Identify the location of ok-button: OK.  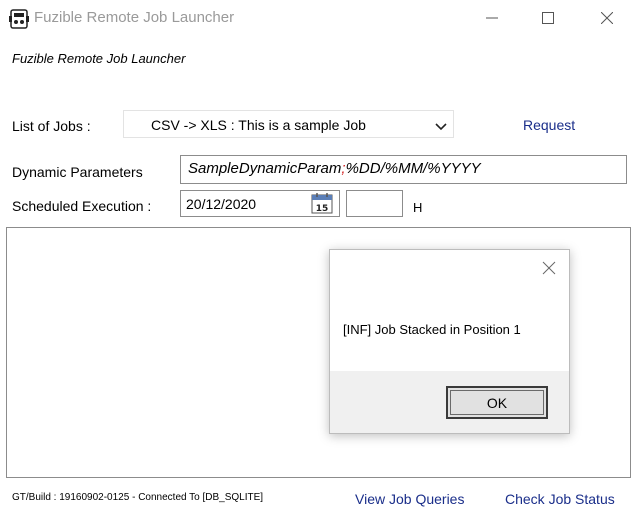
(497, 402).